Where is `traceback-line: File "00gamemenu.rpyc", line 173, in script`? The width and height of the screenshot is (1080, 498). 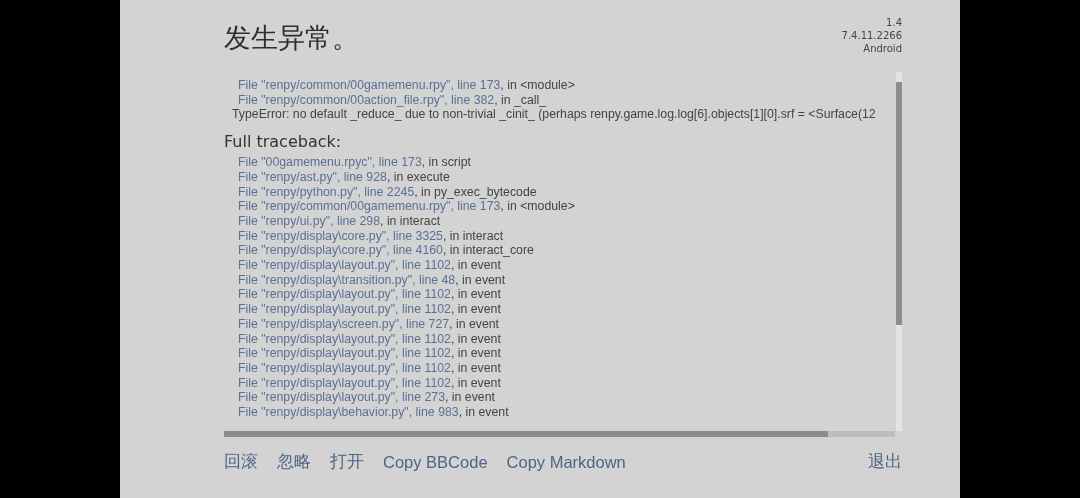
traceback-line: File "00gamemenu.rpyc", line 173, in script is located at coordinates (354, 162).